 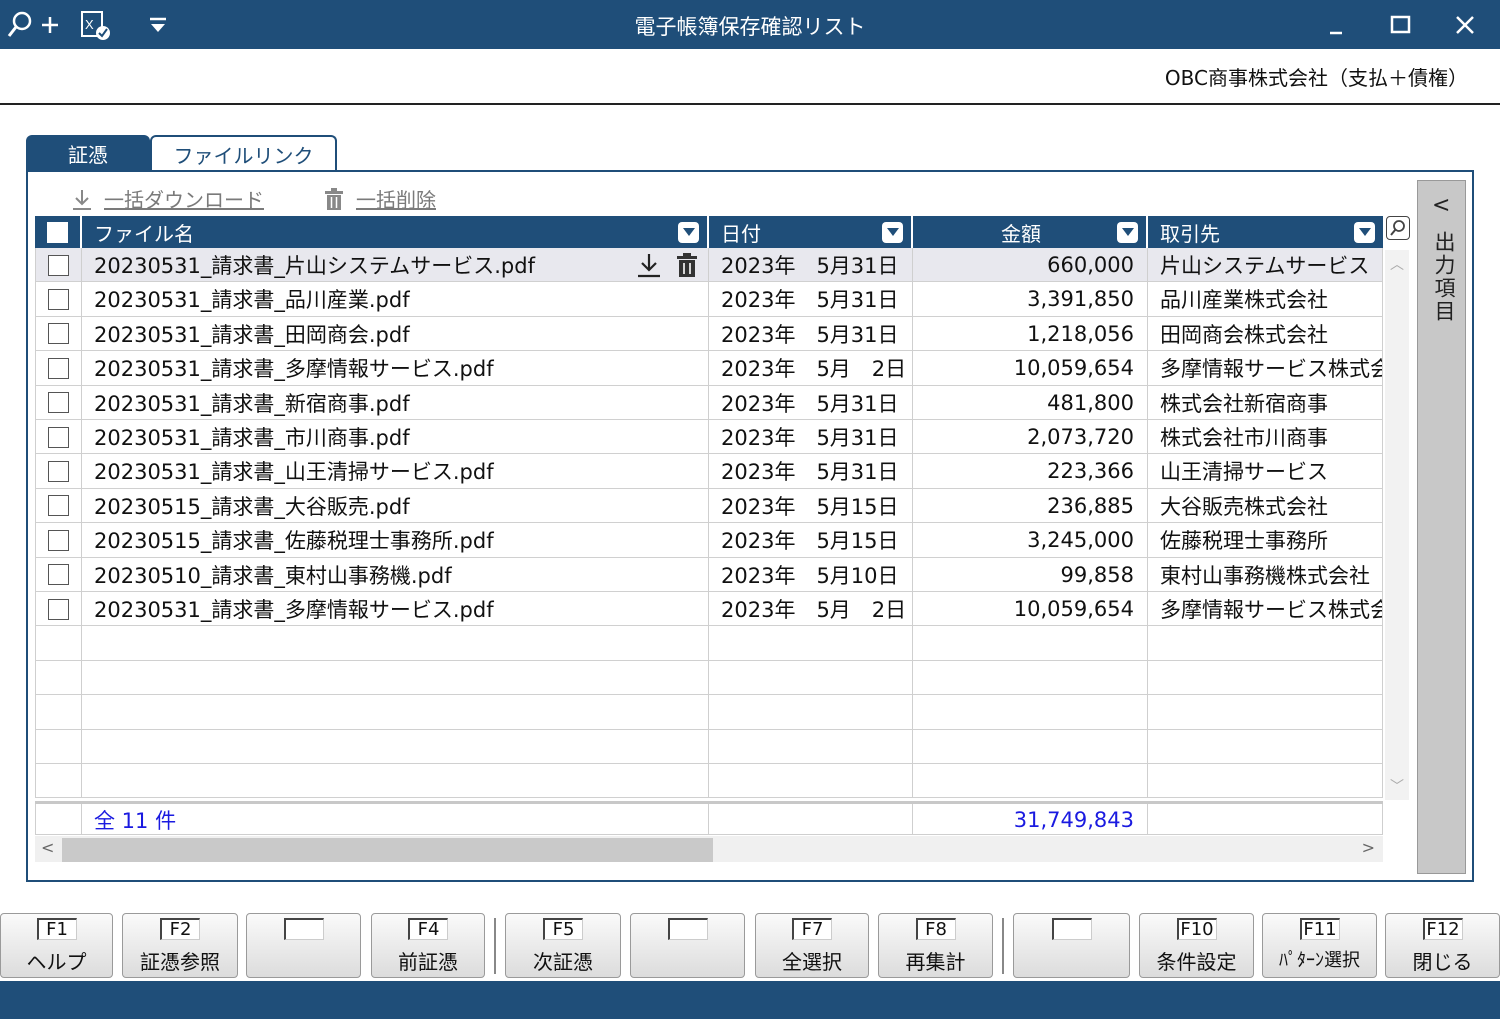 I want to click on bulk-delete-label: 一括削除, so click(x=396, y=200).